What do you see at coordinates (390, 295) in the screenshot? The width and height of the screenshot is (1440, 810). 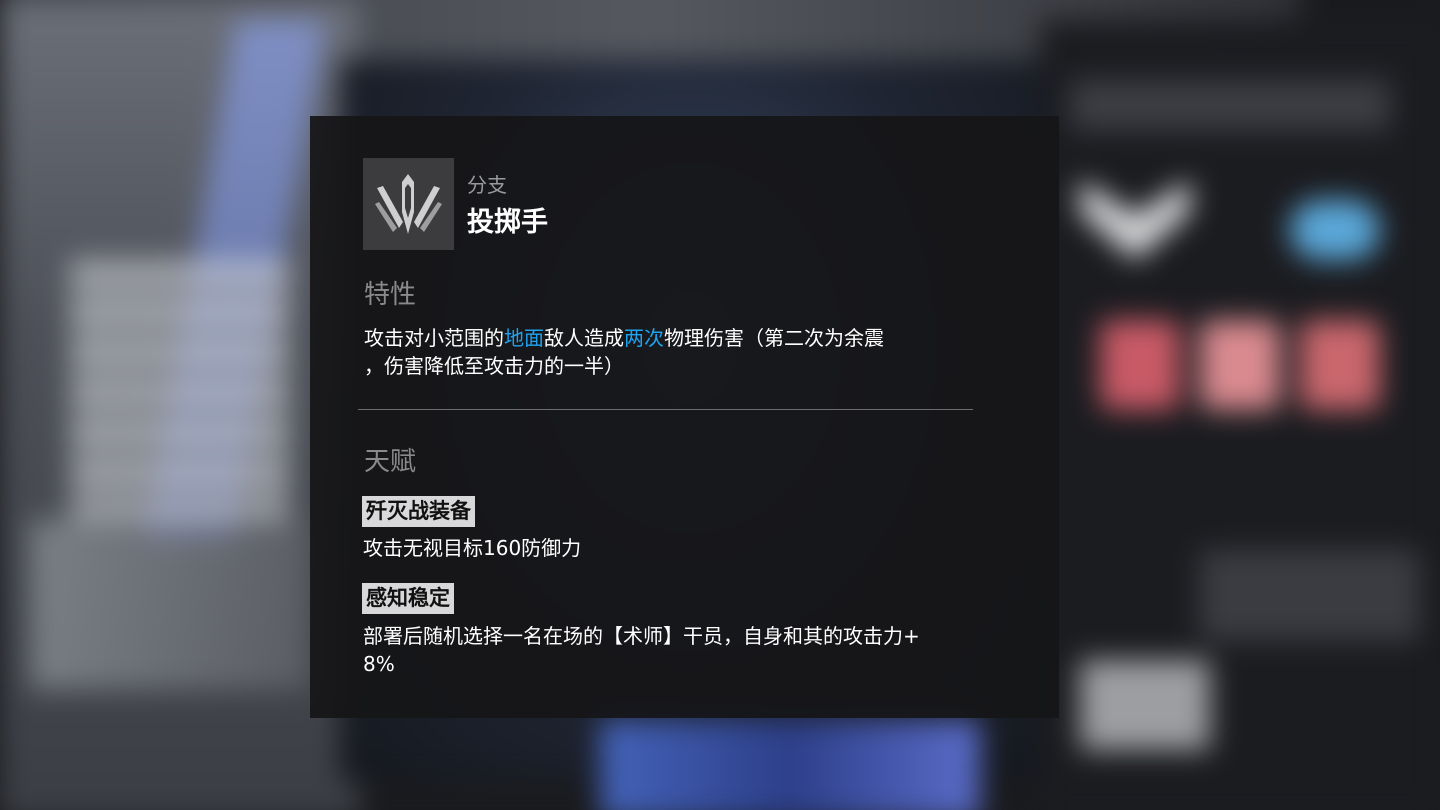 I see `trait-section-title: 特性` at bounding box center [390, 295].